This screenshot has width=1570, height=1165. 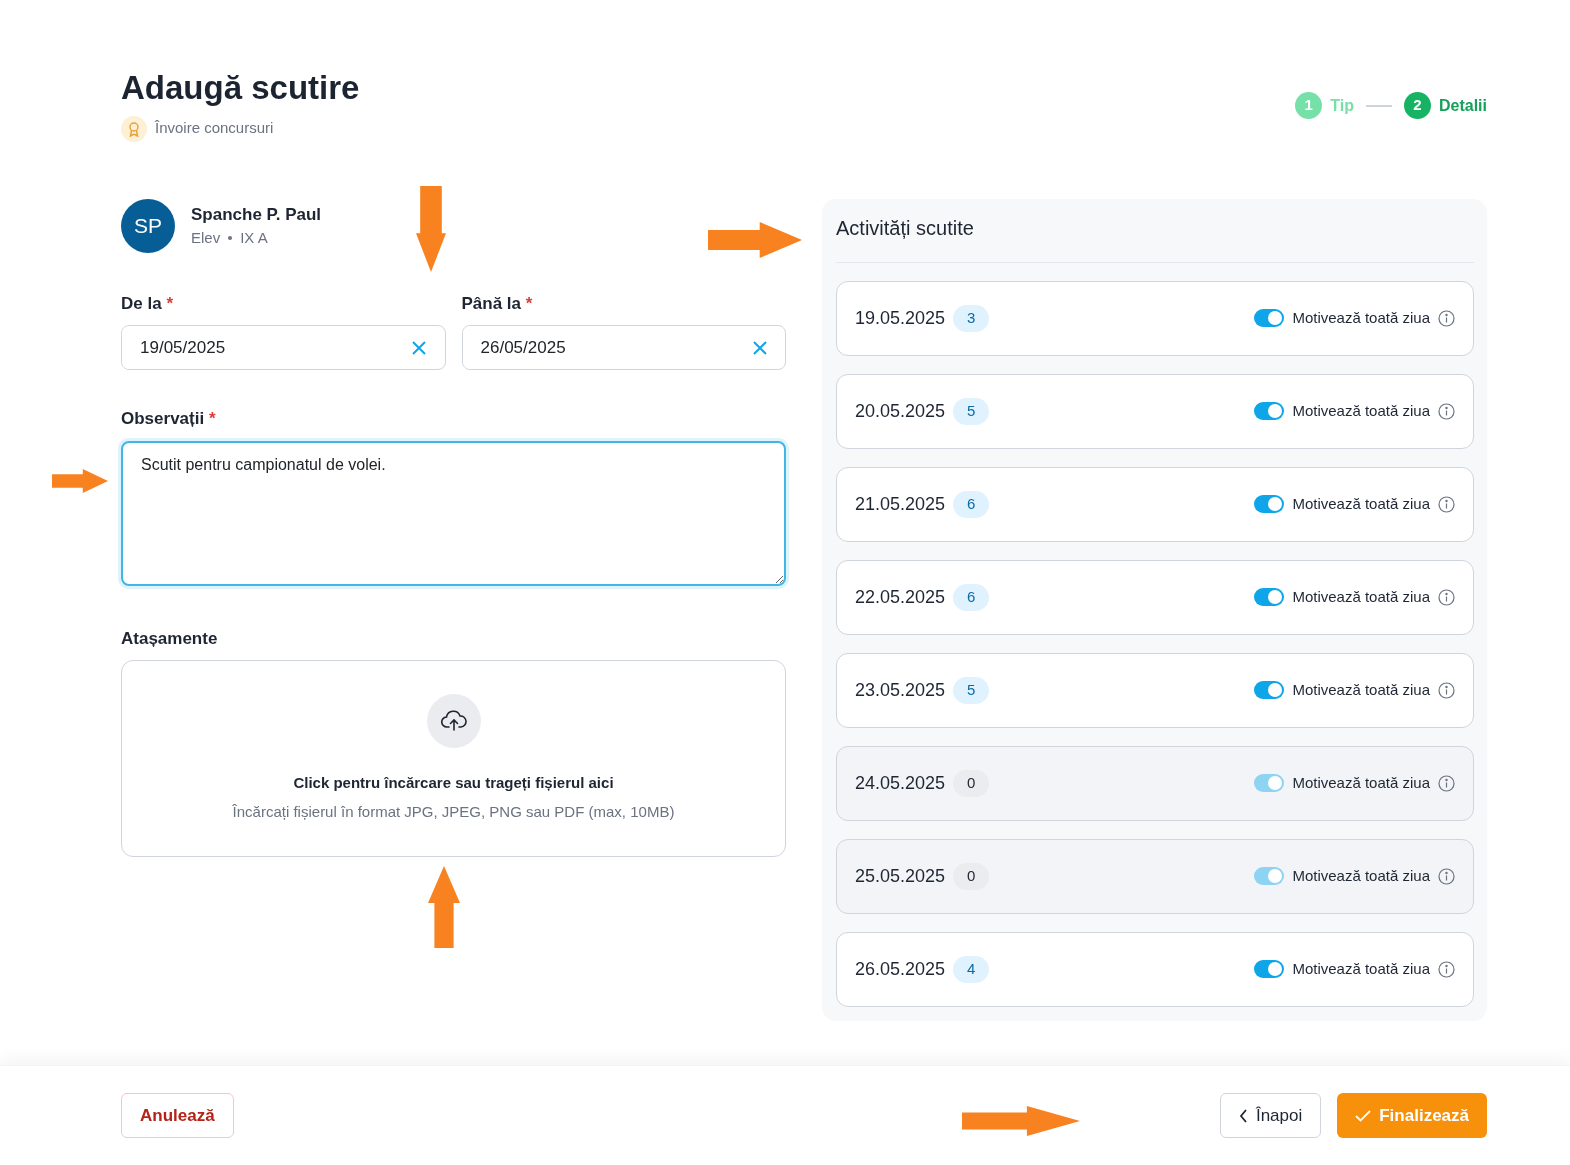 I want to click on day-date: 19.05.2025, so click(x=900, y=318).